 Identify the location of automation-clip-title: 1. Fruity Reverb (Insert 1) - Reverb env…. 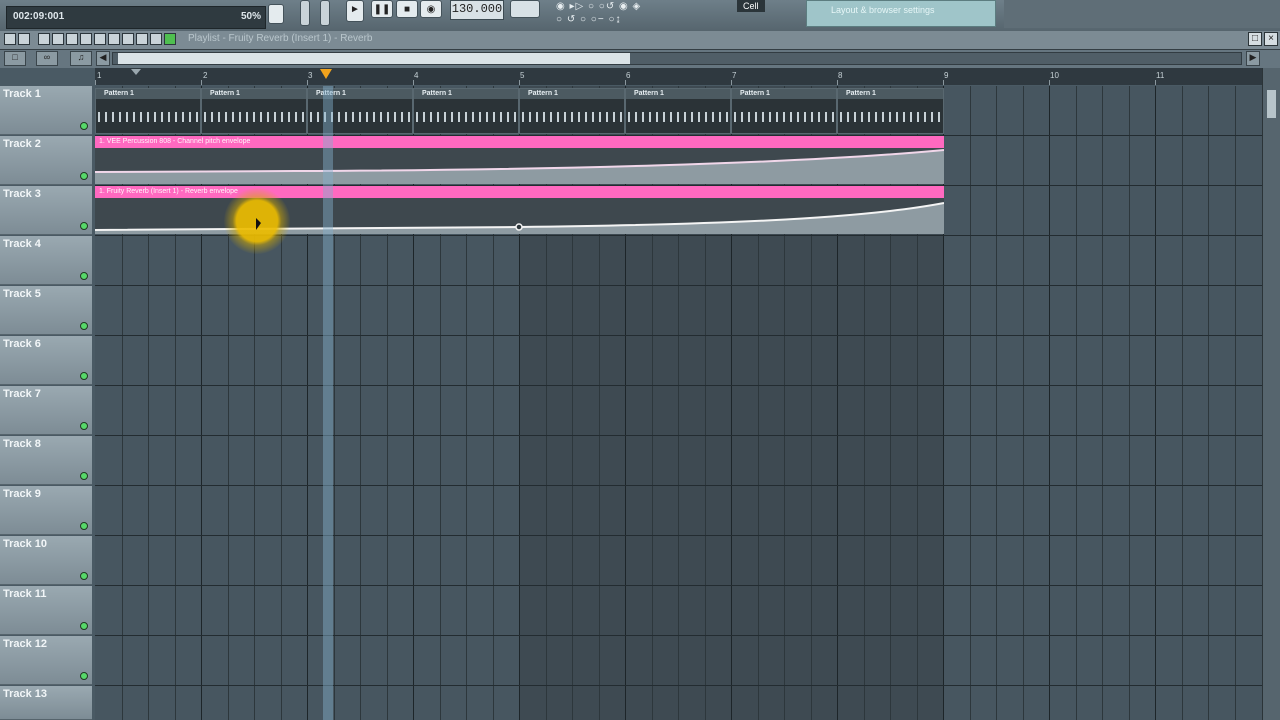
(519, 192).